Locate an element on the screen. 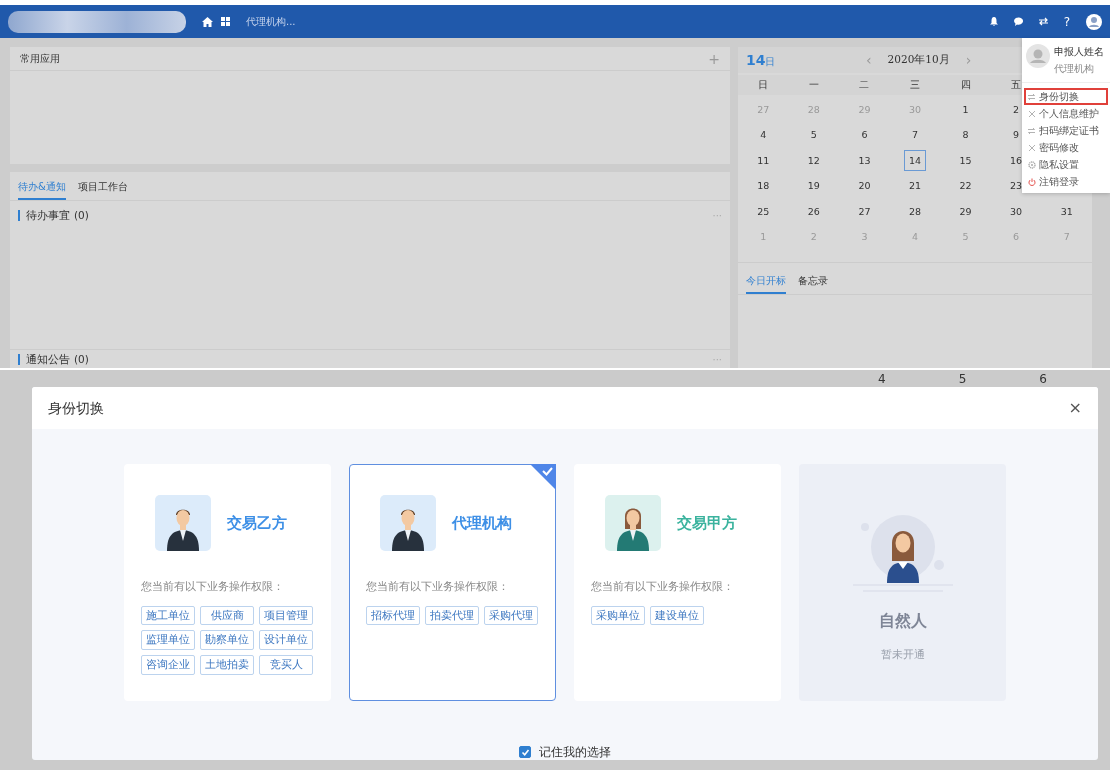  chat-icon is located at coordinates (1018, 21).